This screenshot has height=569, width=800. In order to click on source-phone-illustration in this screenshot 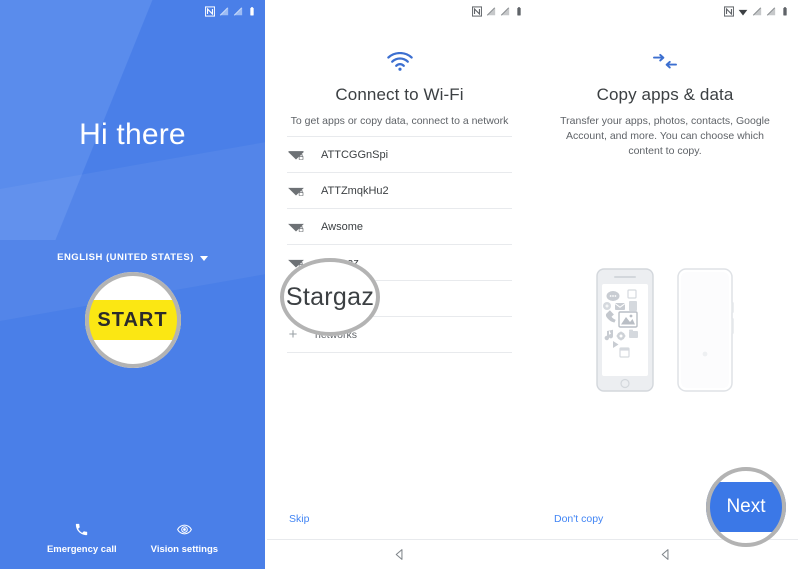, I will do `click(625, 330)`.